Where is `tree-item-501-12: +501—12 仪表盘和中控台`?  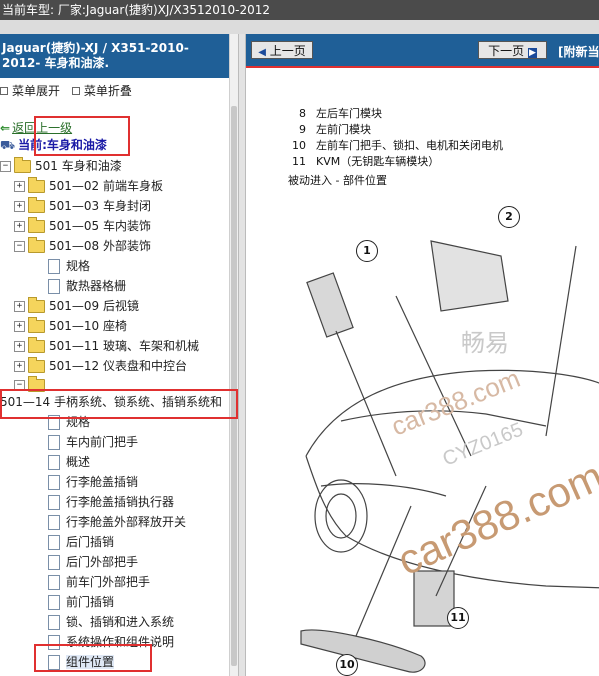
tree-item-501-12: +501—12 仪表盘和中控台 is located at coordinates (100, 366).